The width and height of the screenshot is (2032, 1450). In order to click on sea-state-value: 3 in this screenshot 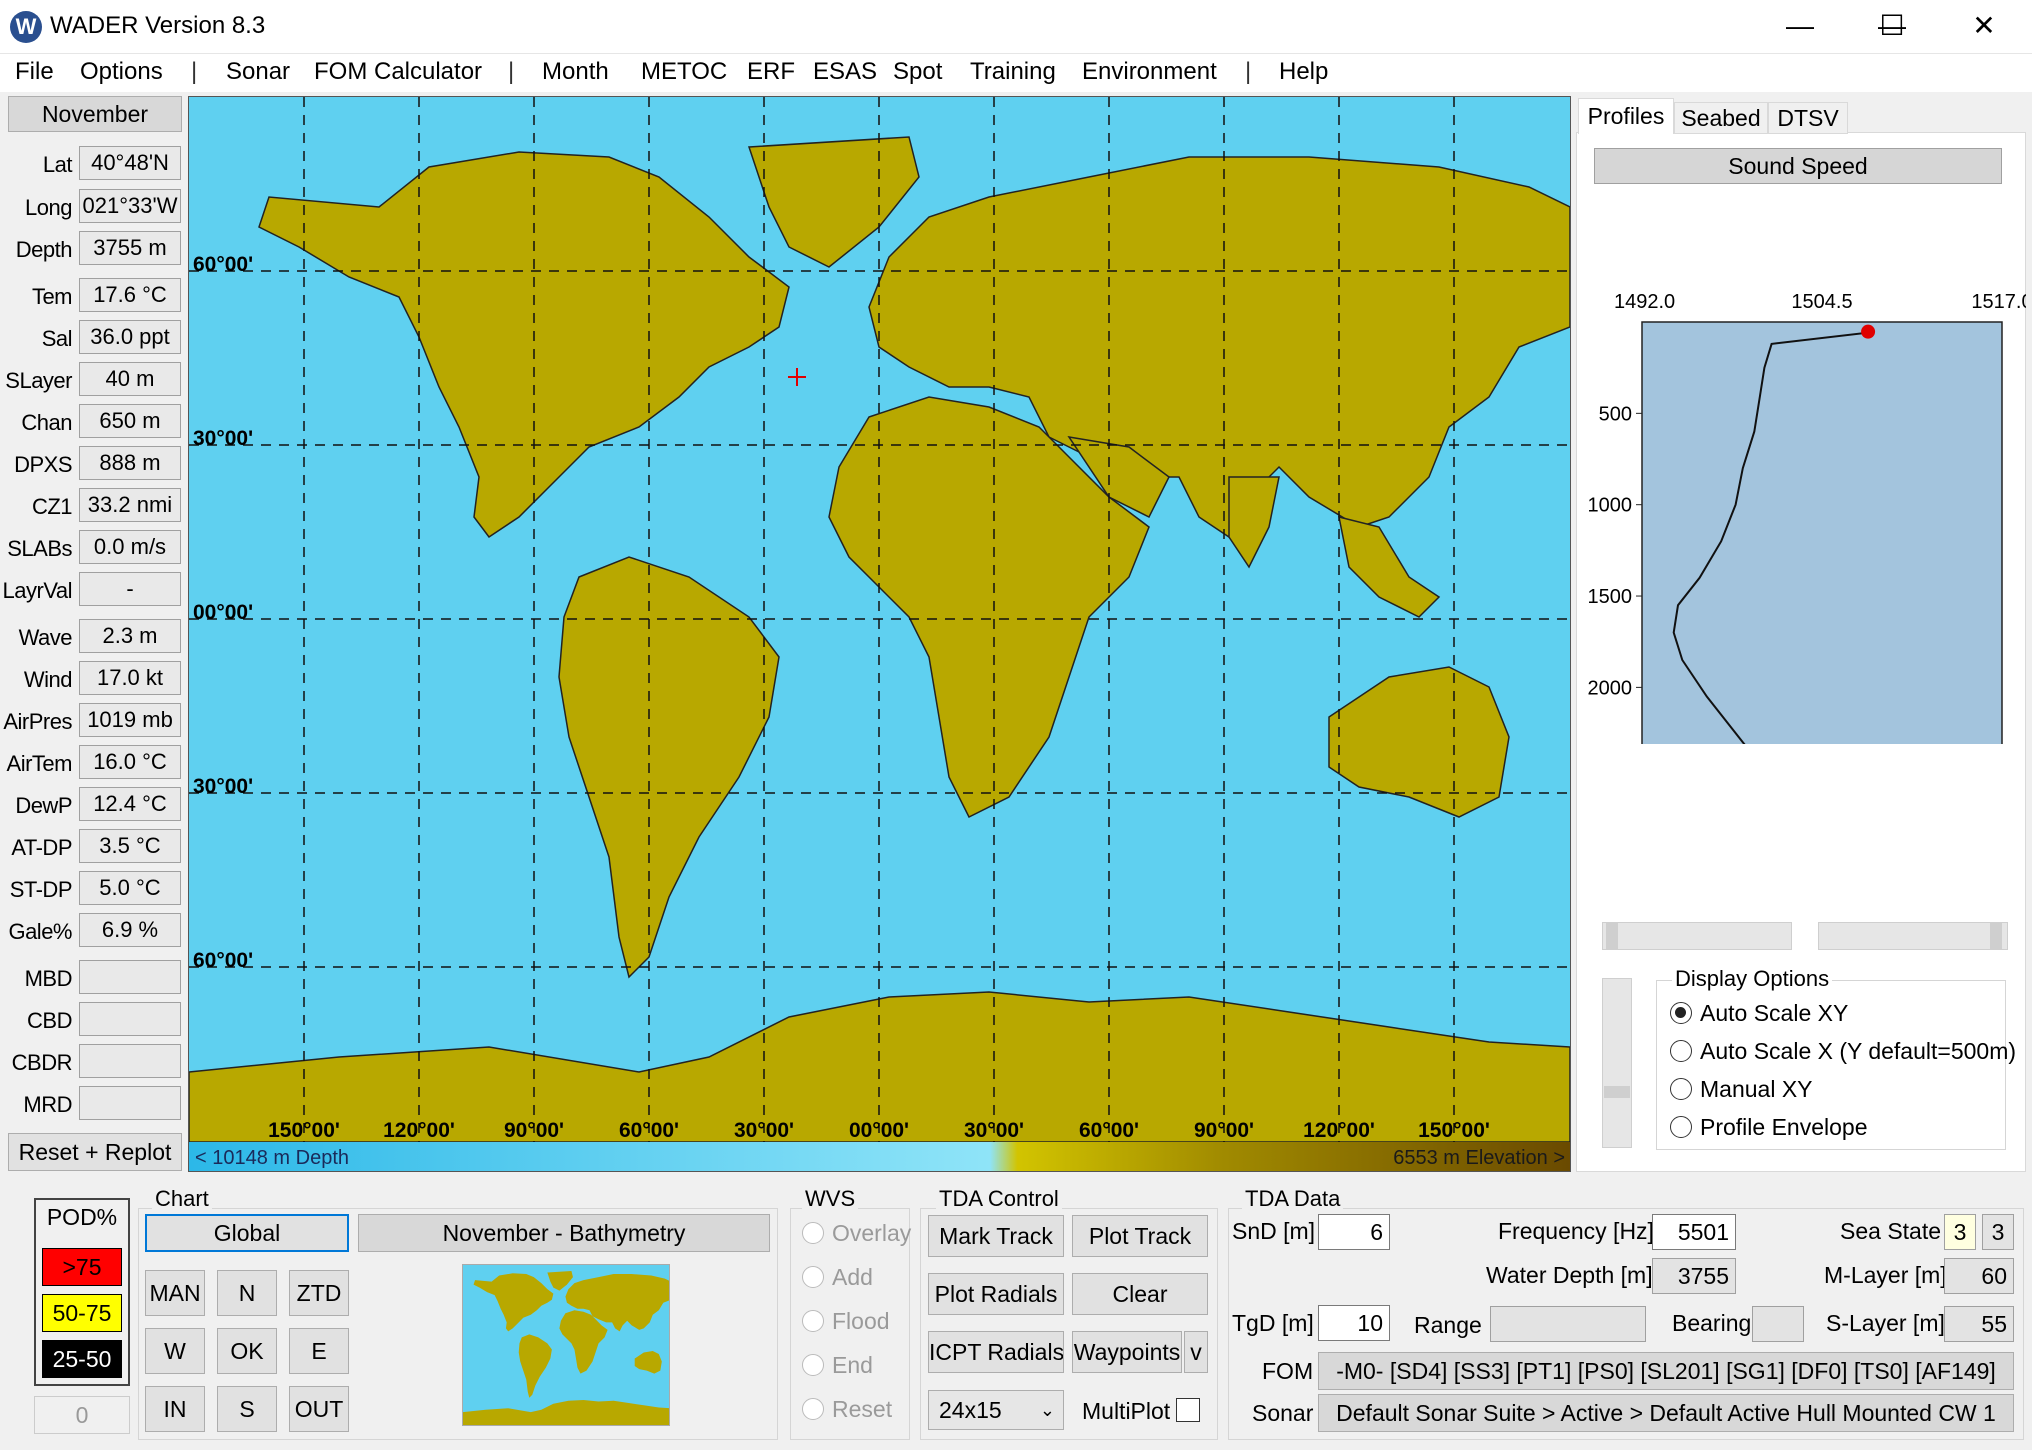, I will do `click(1998, 1232)`.